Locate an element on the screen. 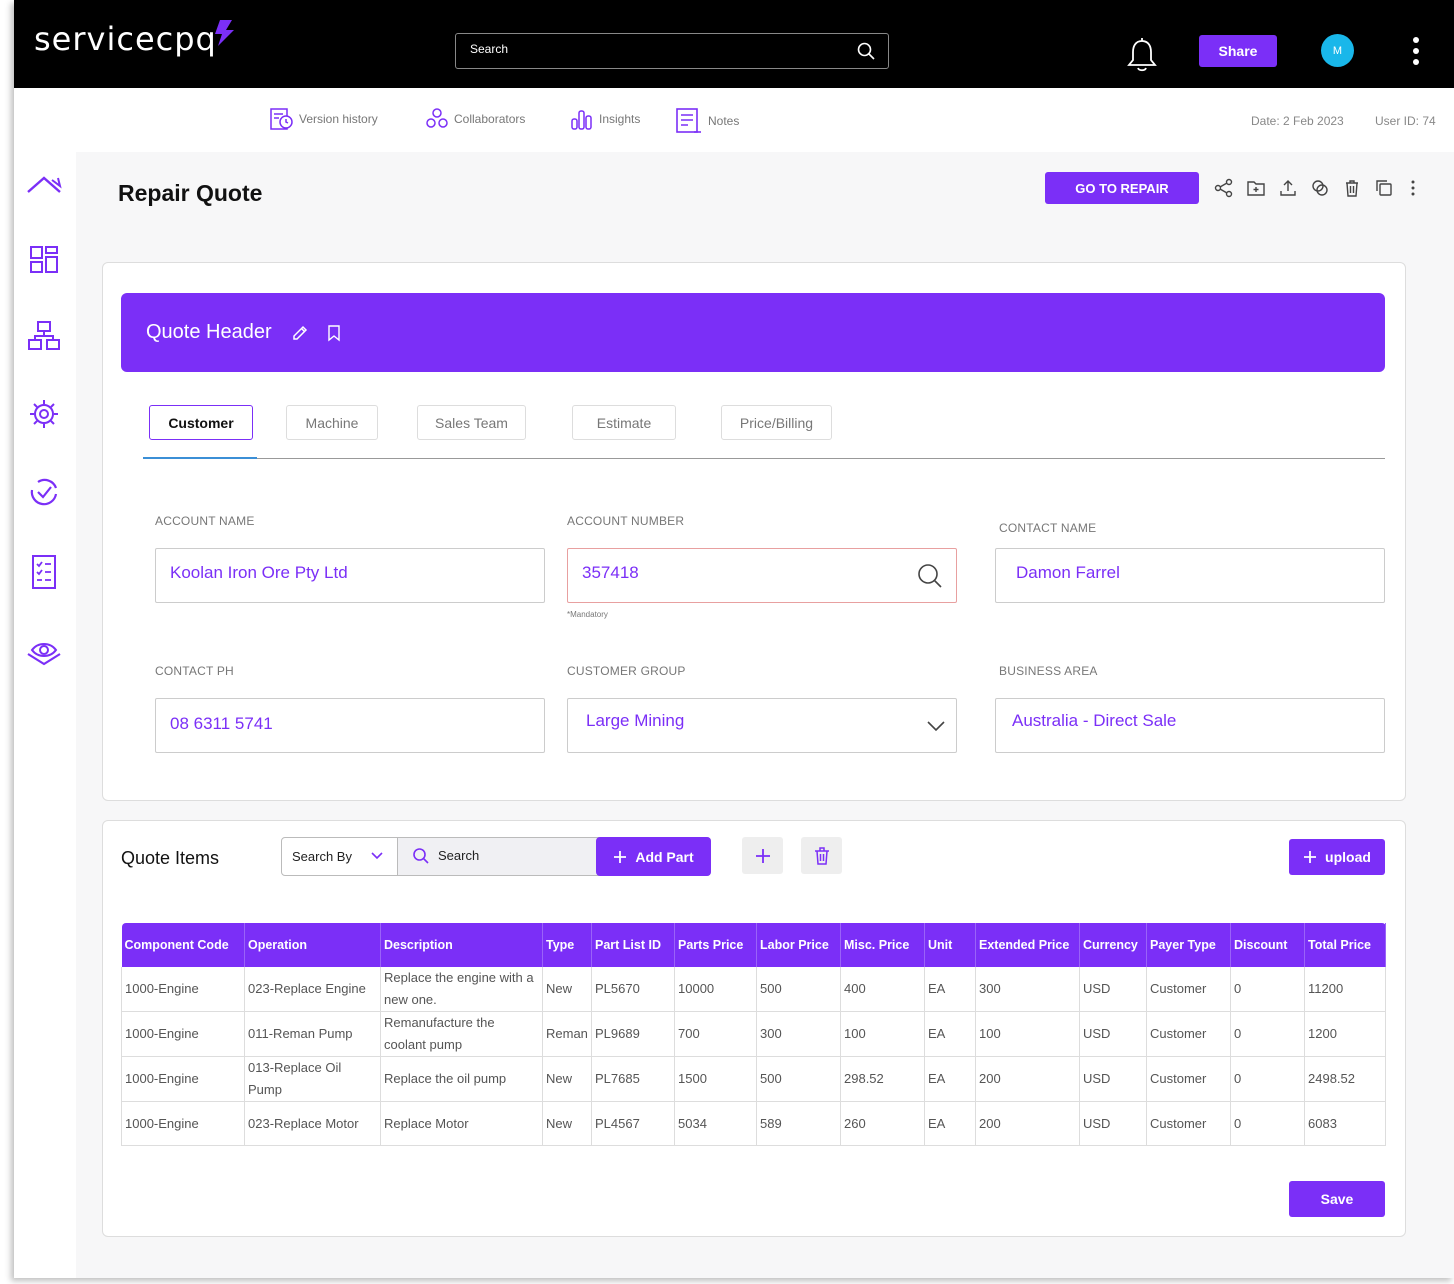 This screenshot has width=1454, height=1284. global-search is located at coordinates (672, 51).